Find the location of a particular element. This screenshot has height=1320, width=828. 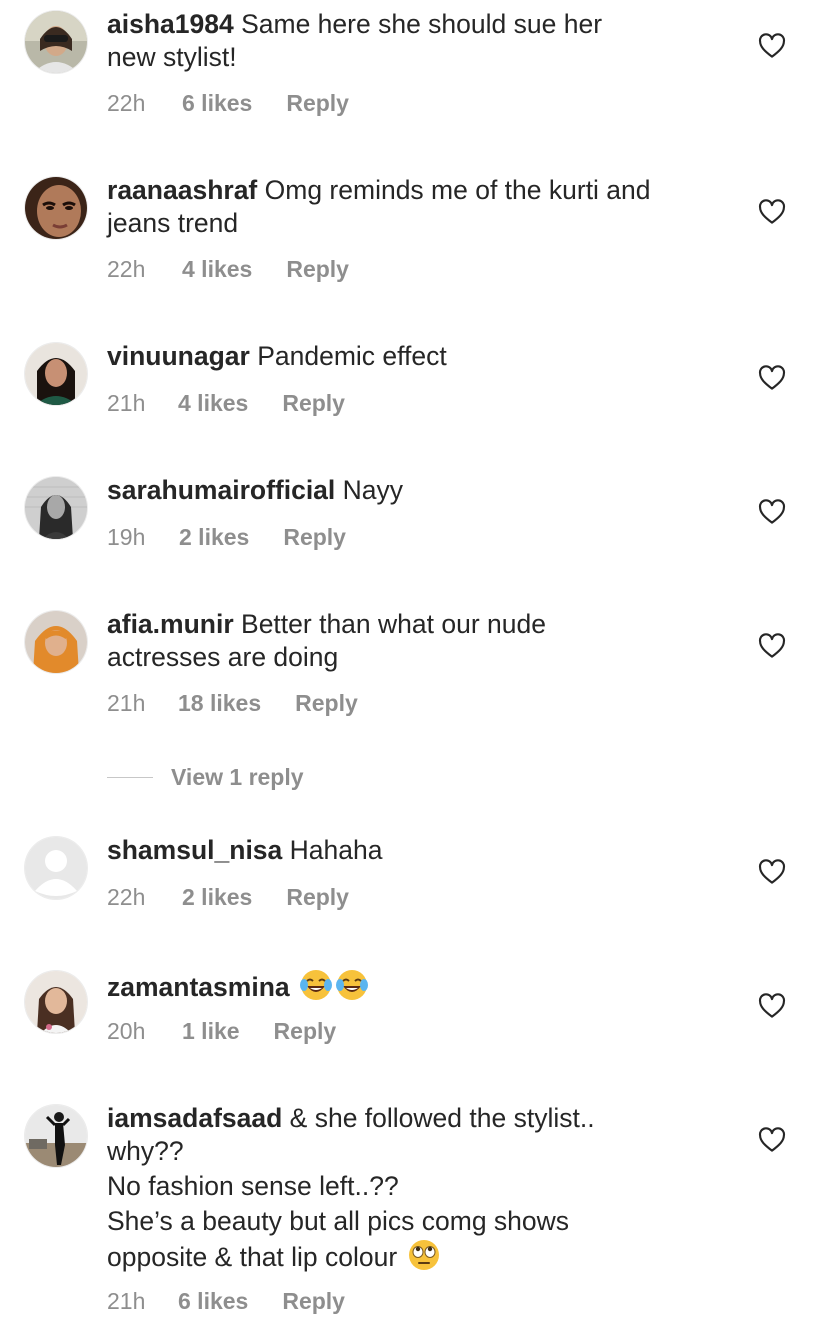

comment-meta: 21h 18 likes Reply is located at coordinates (232, 703).